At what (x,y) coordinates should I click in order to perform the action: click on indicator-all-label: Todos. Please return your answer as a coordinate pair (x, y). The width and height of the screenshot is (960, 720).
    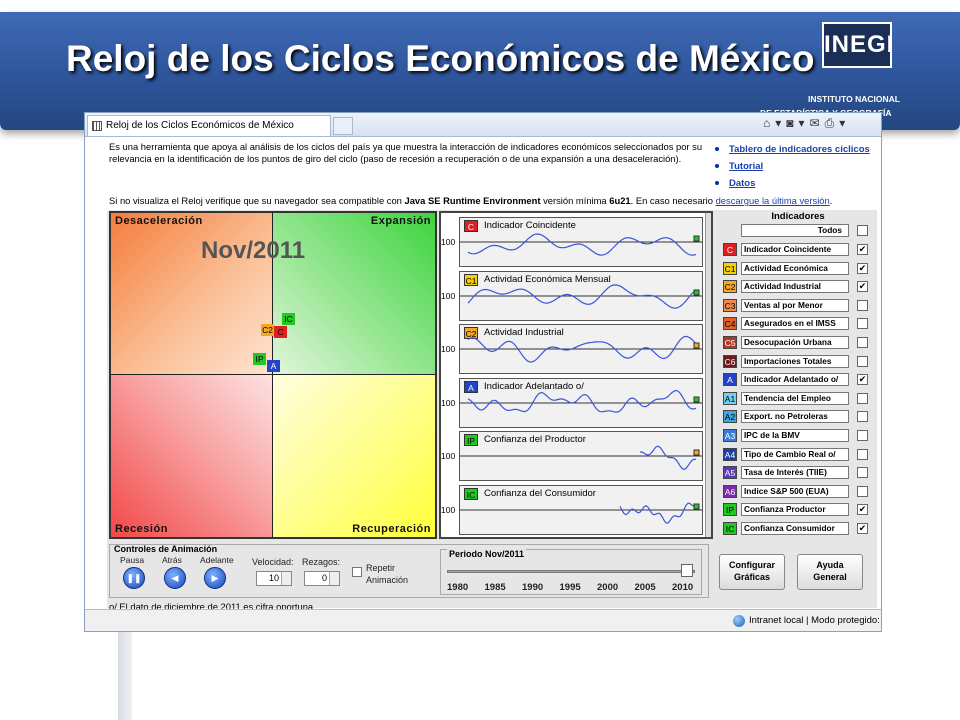
    Looking at the image, I should click on (795, 230).